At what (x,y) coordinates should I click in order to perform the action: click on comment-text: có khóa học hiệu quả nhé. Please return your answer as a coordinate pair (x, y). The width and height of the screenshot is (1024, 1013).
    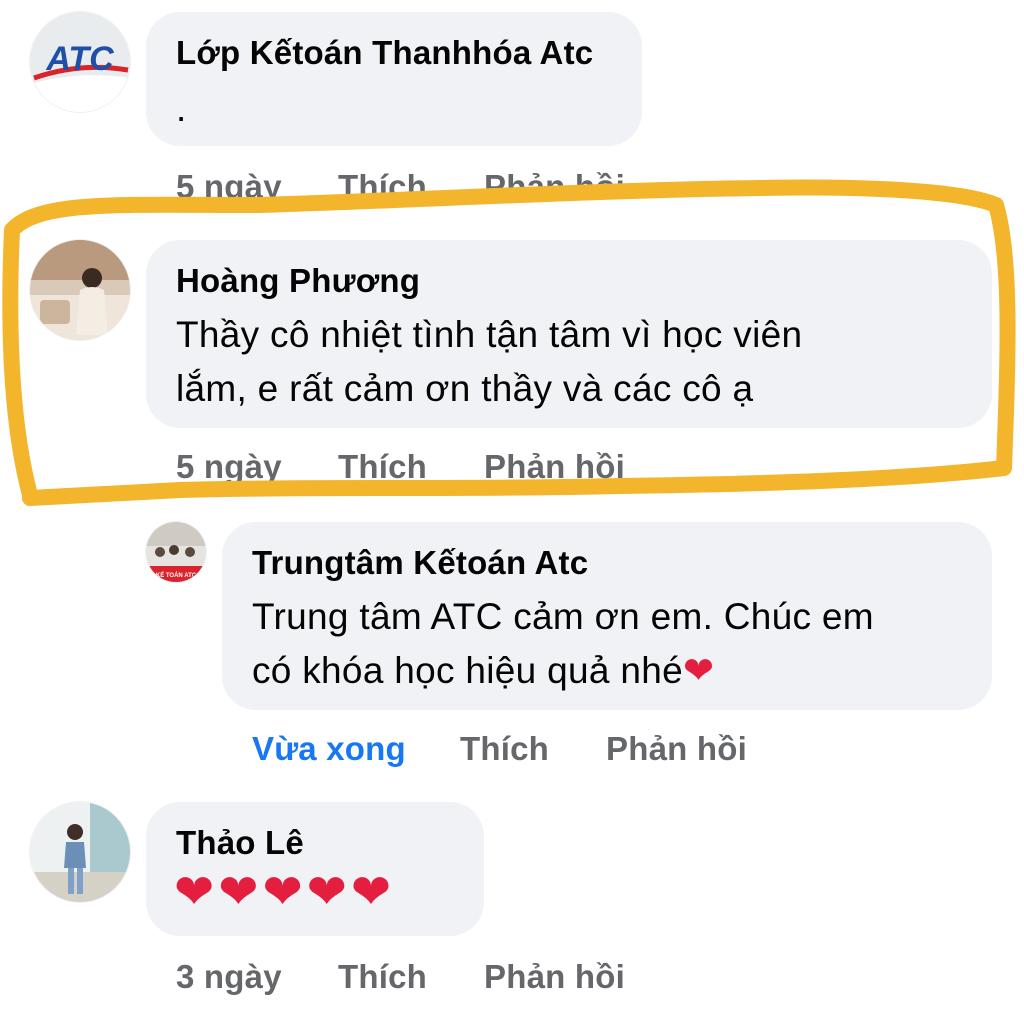
    Looking at the image, I should click on (467, 670).